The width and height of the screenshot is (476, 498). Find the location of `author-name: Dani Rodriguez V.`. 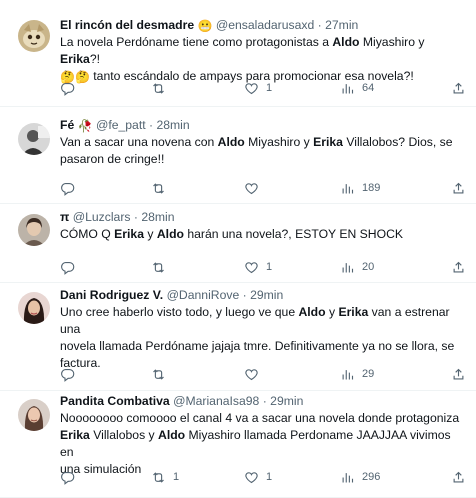

author-name: Dani Rodriguez V. is located at coordinates (111, 295).